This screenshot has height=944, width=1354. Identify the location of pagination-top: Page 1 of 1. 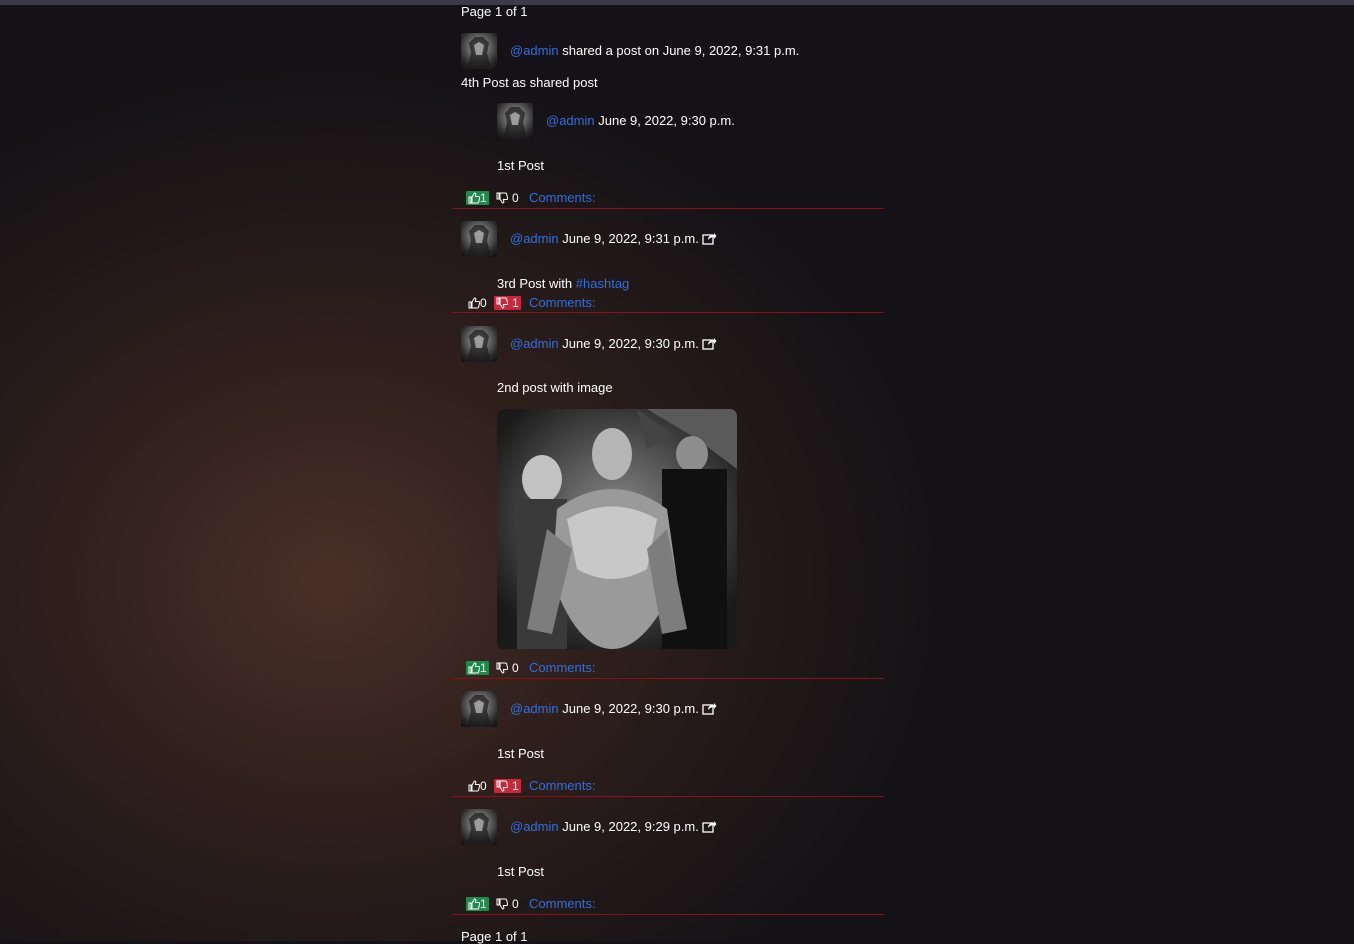
(494, 11).